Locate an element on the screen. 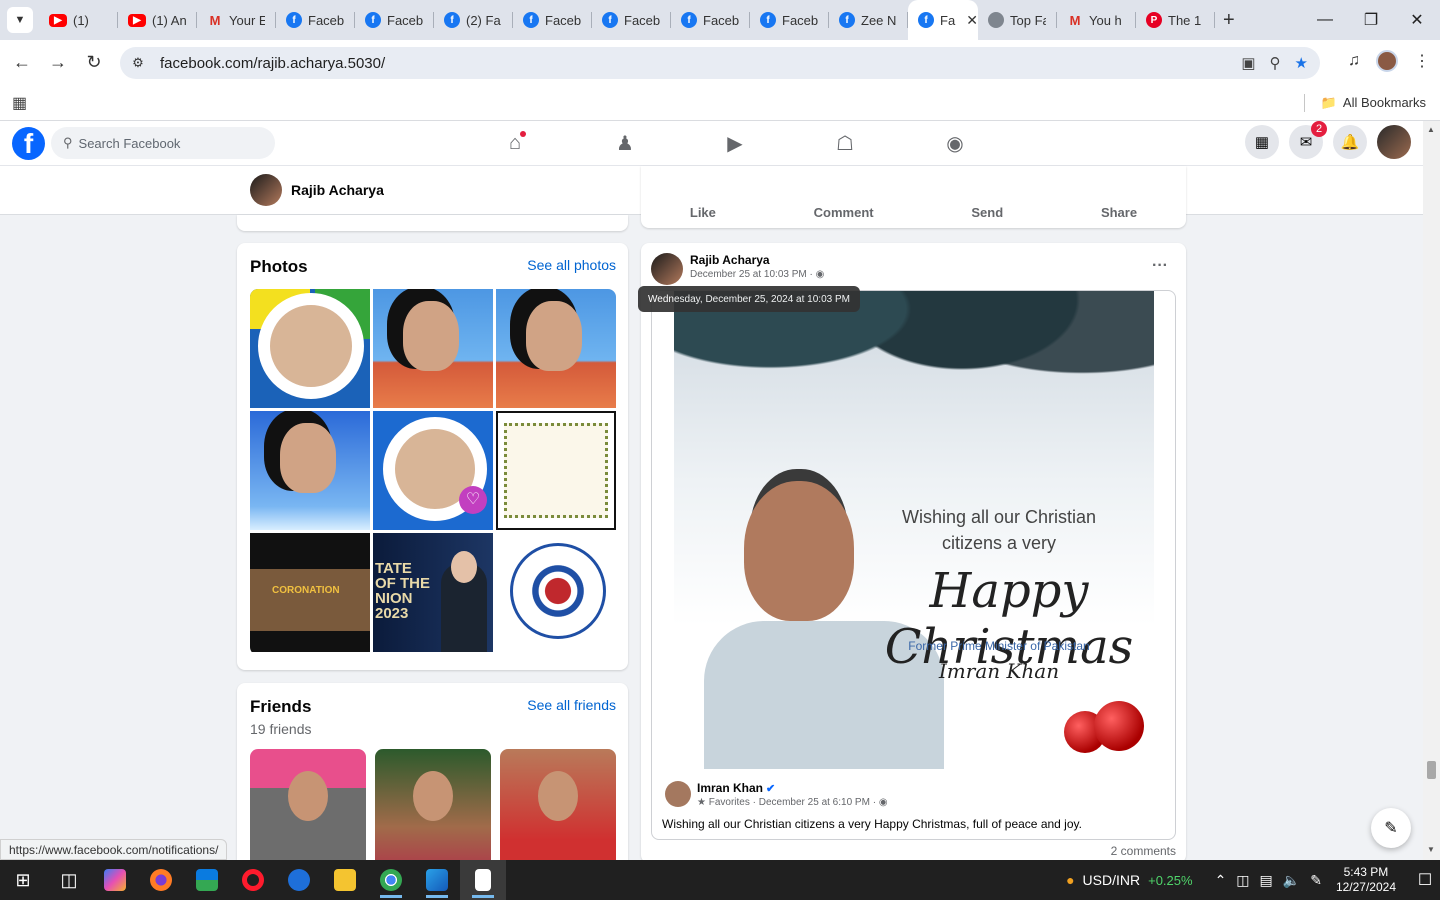 The width and height of the screenshot is (1440, 900). file-explorer-icon is located at coordinates (345, 880).